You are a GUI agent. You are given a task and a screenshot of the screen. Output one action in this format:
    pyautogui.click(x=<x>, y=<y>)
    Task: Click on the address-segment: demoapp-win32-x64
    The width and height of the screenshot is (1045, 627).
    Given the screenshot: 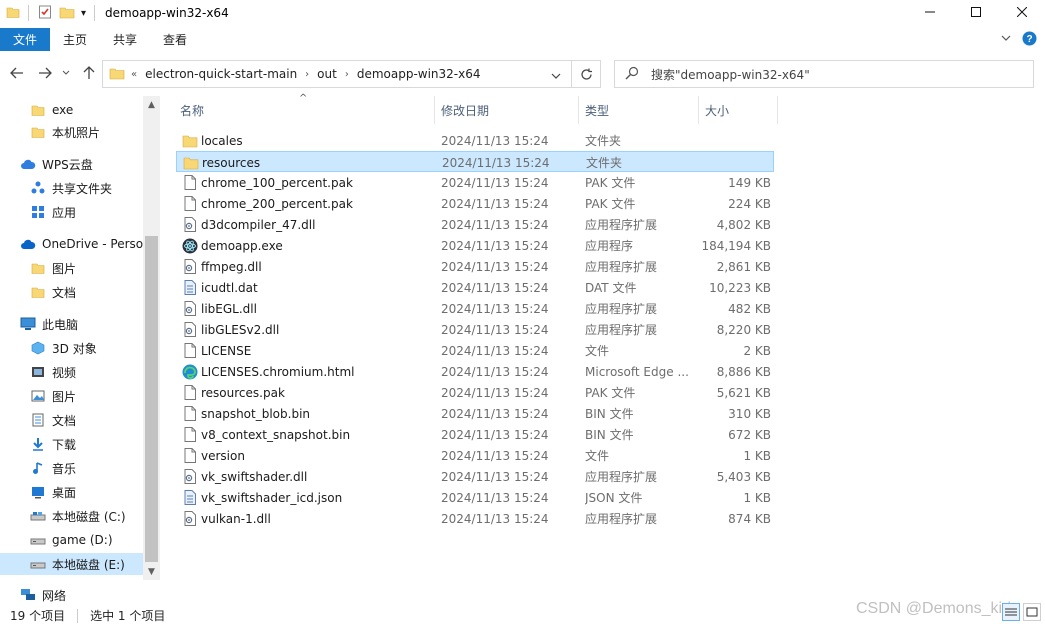 What is the action you would take?
    pyautogui.click(x=419, y=74)
    